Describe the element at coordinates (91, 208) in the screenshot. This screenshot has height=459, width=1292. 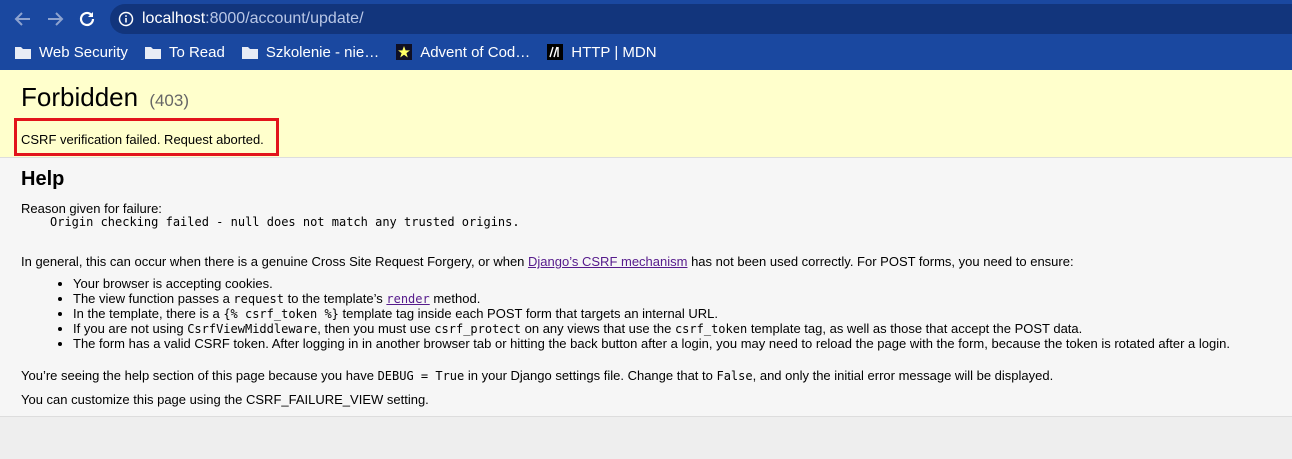
I see `reason-label: Reason given for failure:` at that location.